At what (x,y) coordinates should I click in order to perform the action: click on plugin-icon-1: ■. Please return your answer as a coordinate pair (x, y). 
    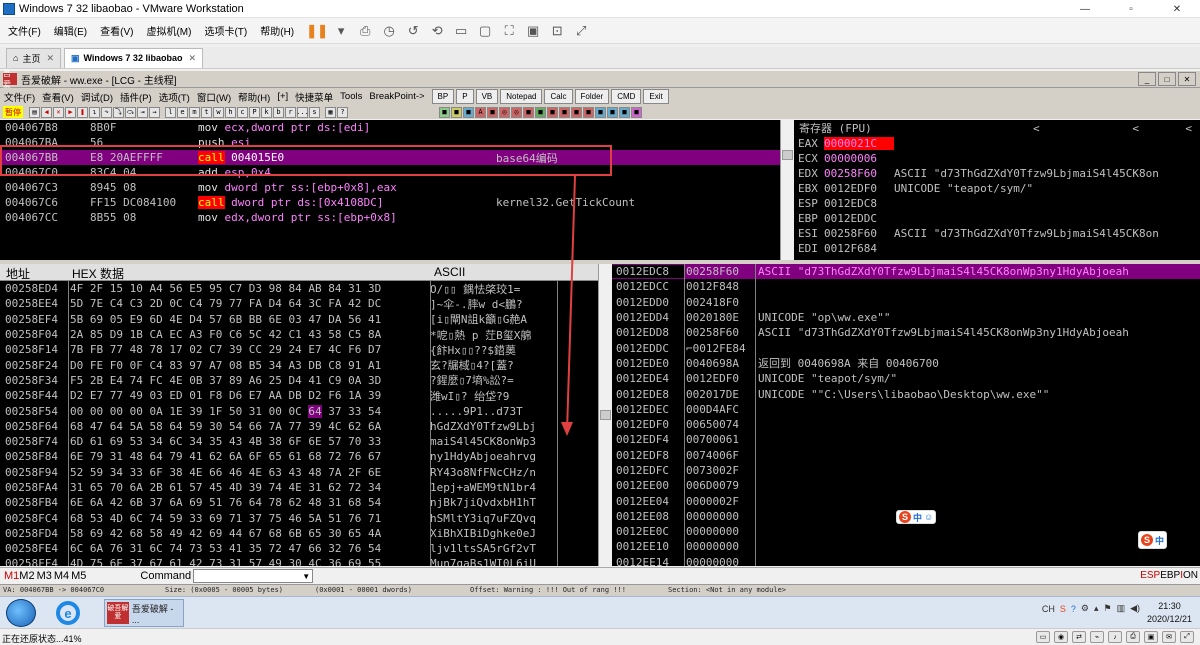
    Looking at the image, I should click on (444, 112).